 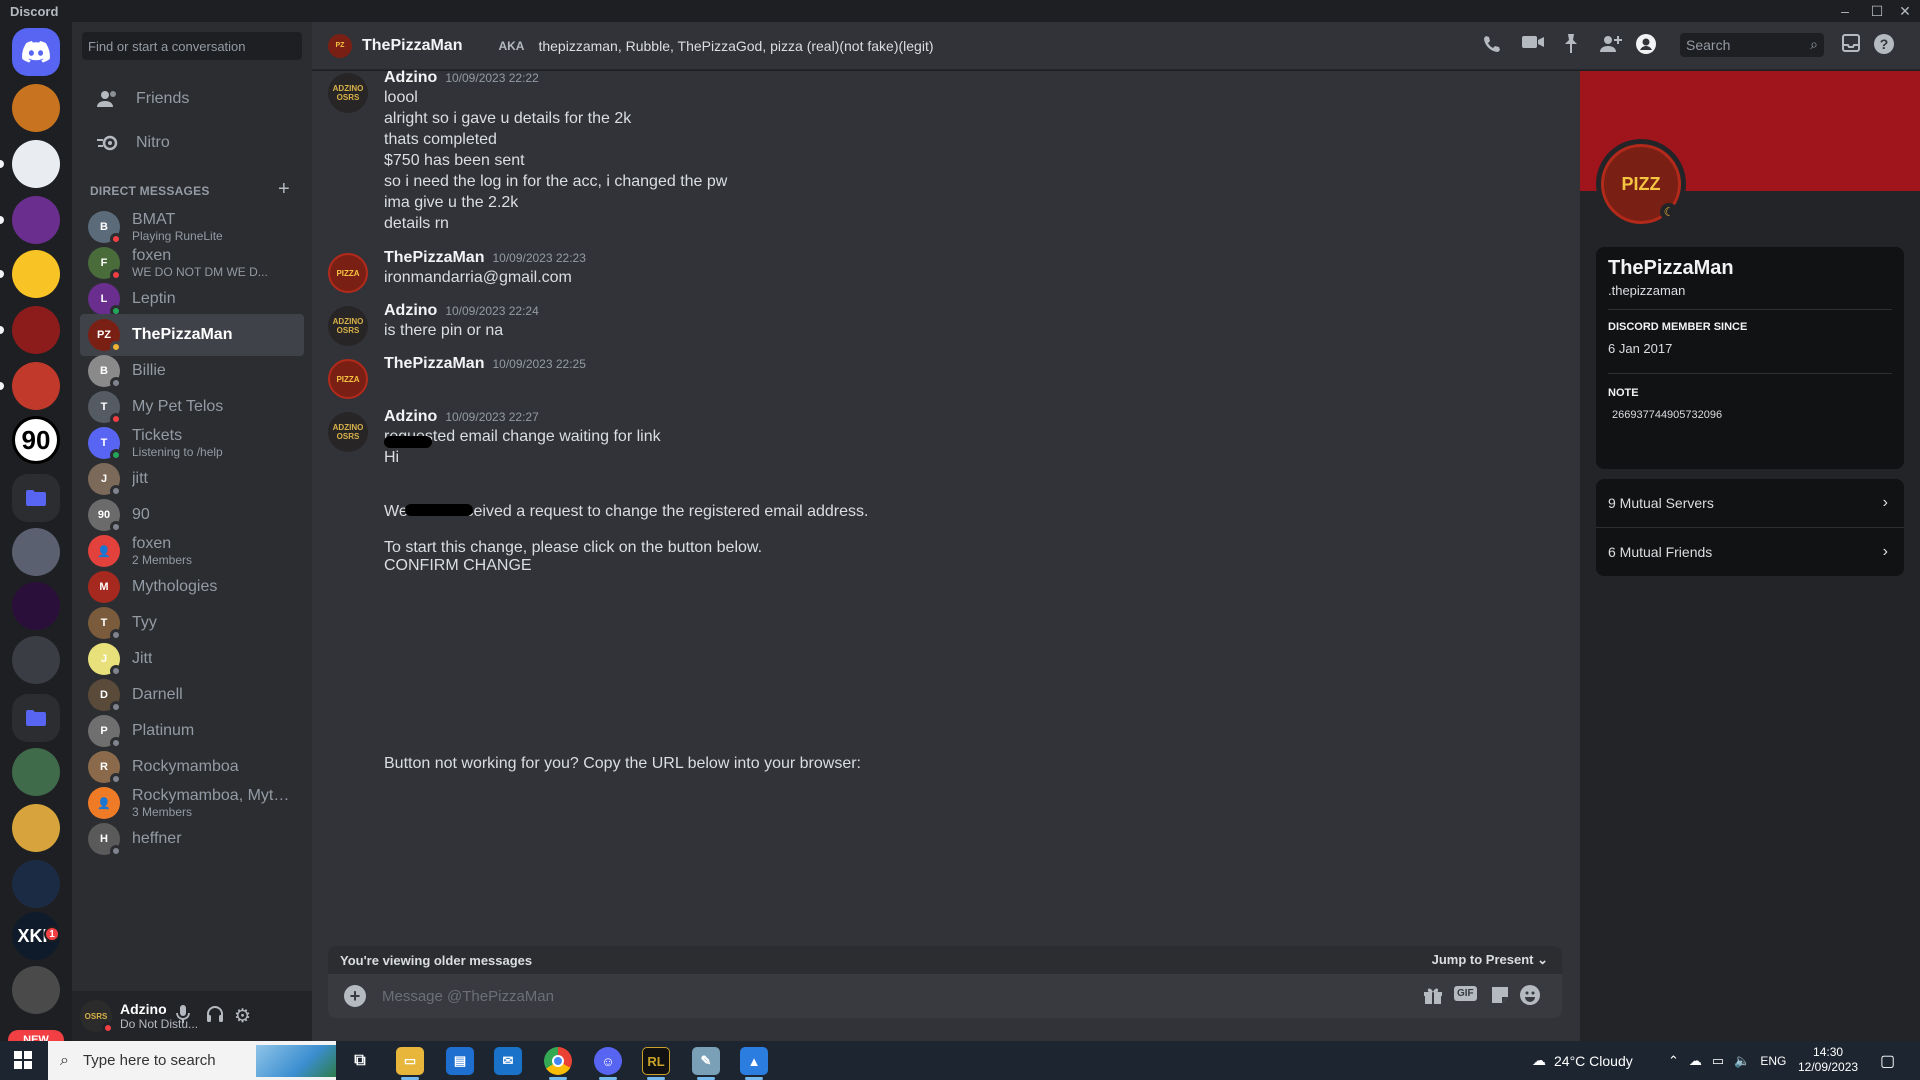 I want to click on dm-name: Darnell, so click(x=157, y=694).